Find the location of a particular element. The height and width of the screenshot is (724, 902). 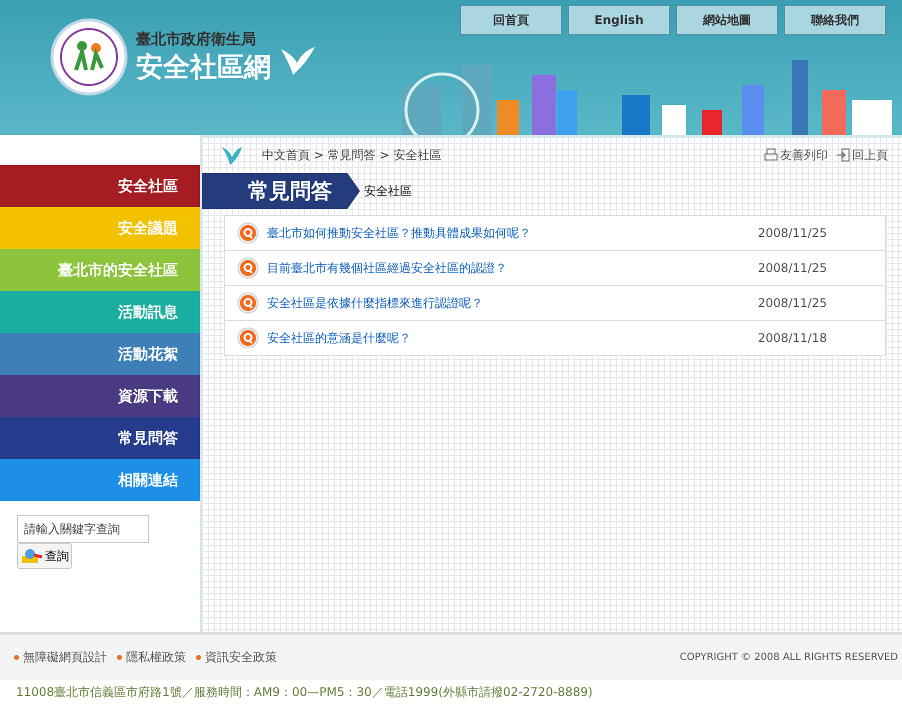

breadcrumb: 中文首頁 > 常見問答 > 安全社區 is located at coordinates (352, 155).